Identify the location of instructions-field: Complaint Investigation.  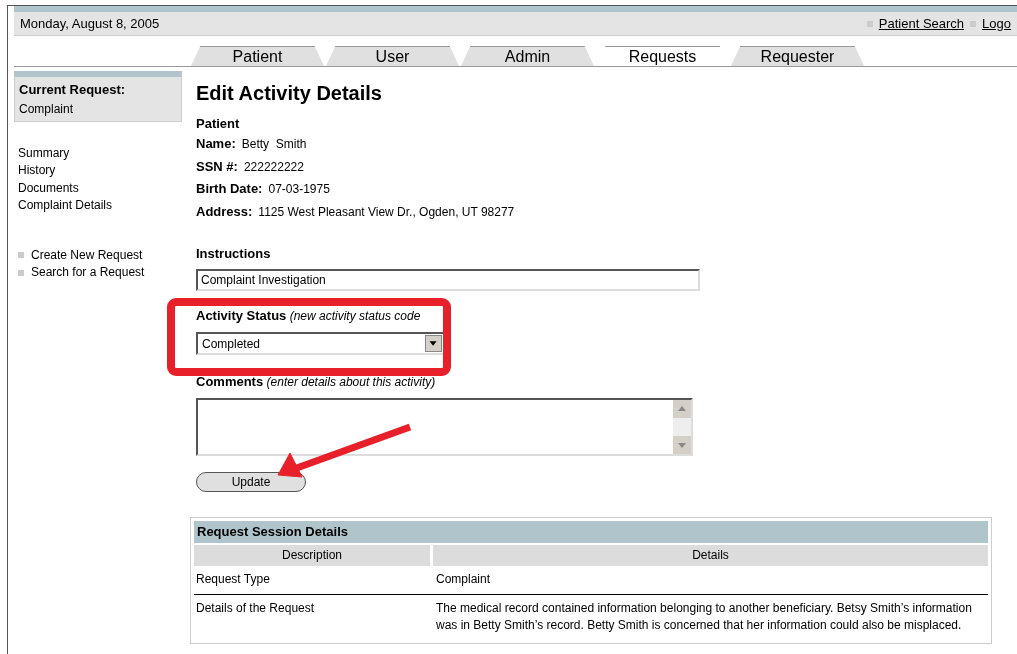
(448, 280).